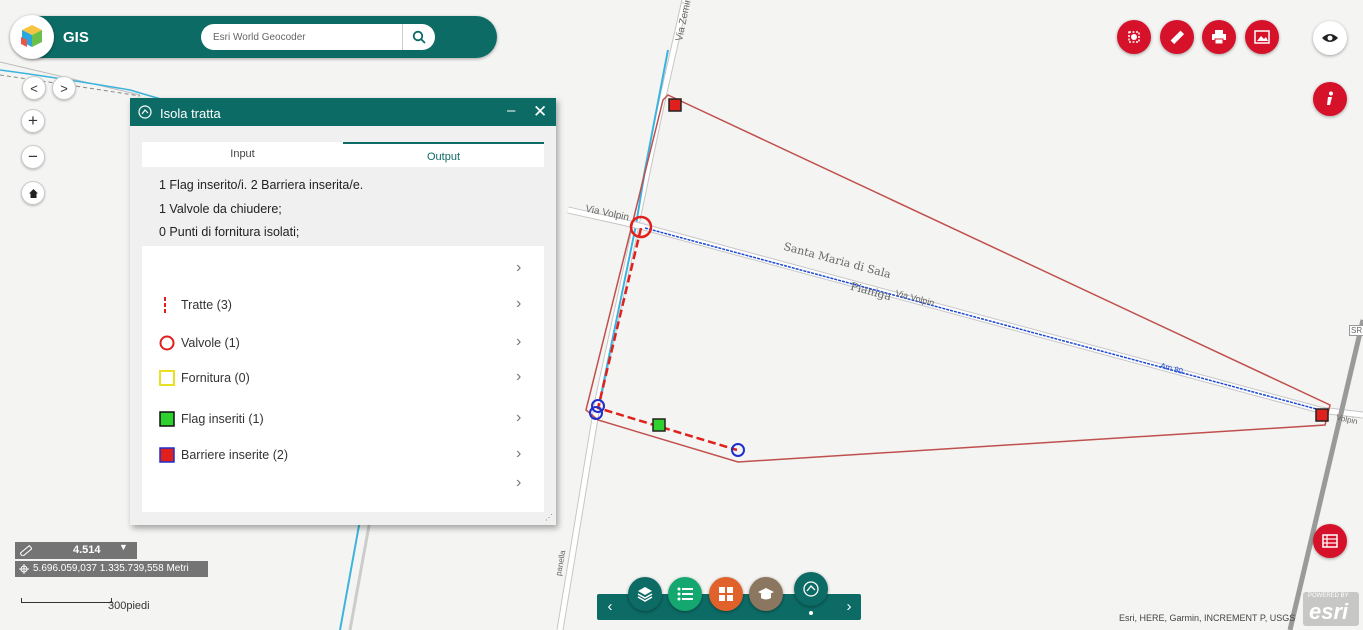 This screenshot has height=630, width=1363. I want to click on layers-button, so click(645, 594).